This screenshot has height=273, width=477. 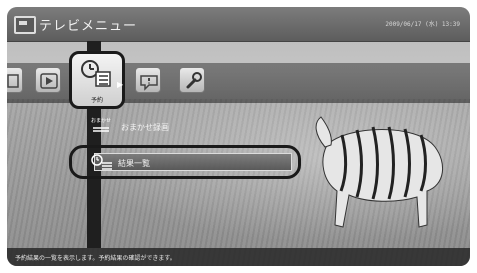 What do you see at coordinates (101, 121) in the screenshot?
I see `auto-record-tag: おまかせ` at bounding box center [101, 121].